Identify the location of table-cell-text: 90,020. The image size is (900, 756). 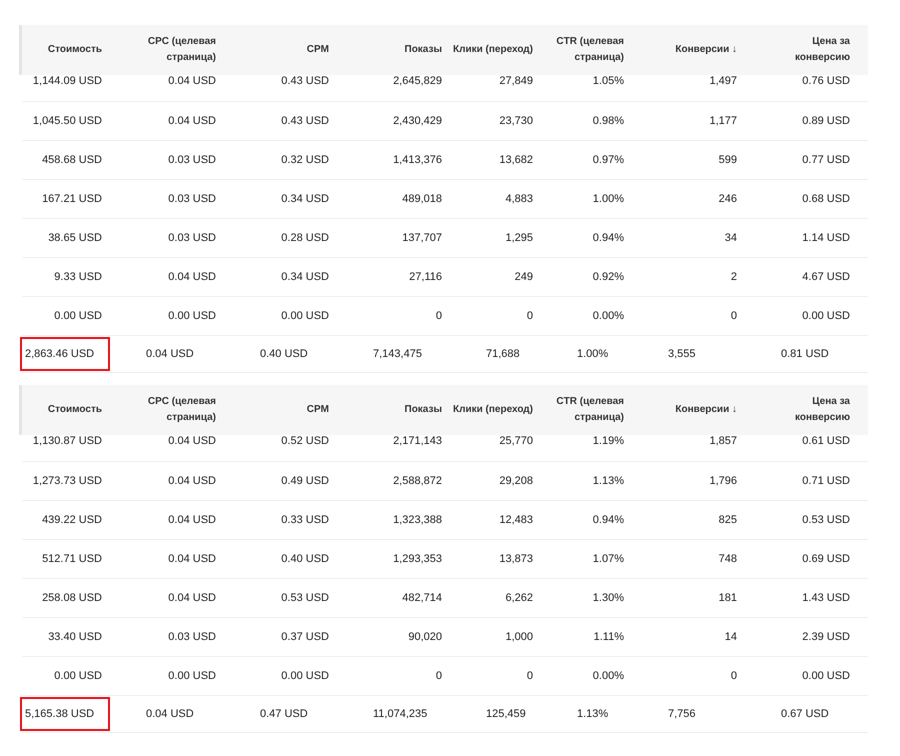
(424, 637).